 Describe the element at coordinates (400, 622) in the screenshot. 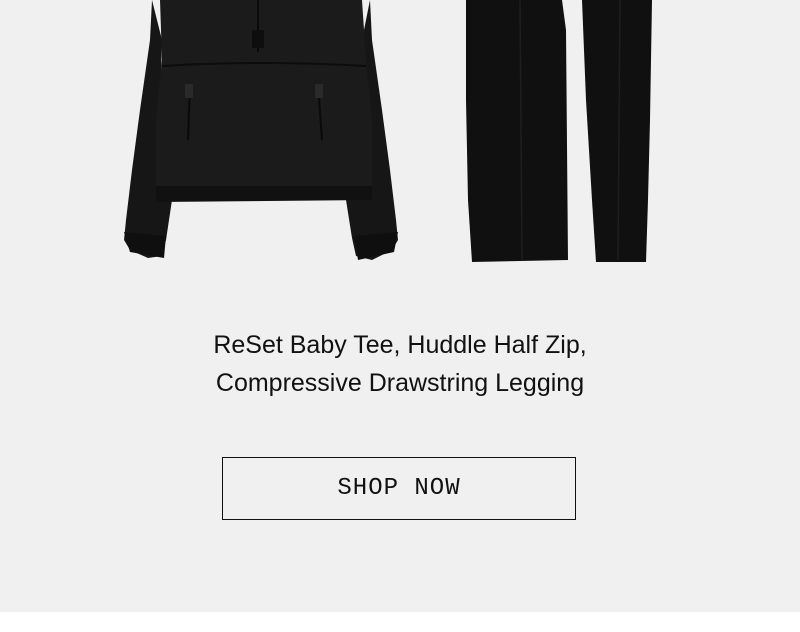

I see `bottom-divider` at that location.